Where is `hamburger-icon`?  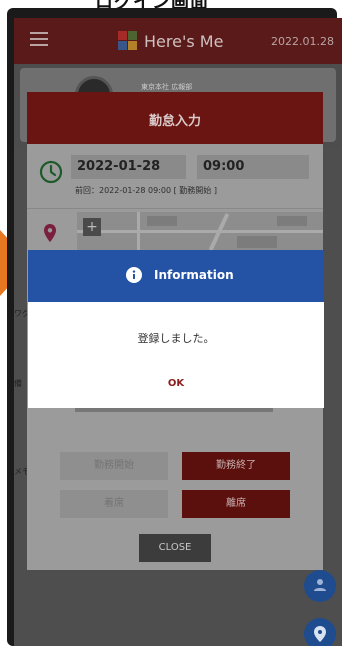 hamburger-icon is located at coordinates (39, 39).